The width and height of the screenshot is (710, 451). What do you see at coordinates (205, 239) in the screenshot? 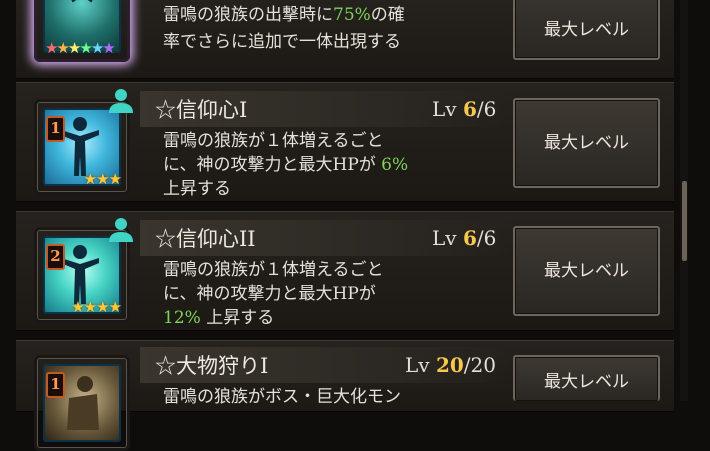
I see `skill-title-2: ☆信仰心II` at bounding box center [205, 239].